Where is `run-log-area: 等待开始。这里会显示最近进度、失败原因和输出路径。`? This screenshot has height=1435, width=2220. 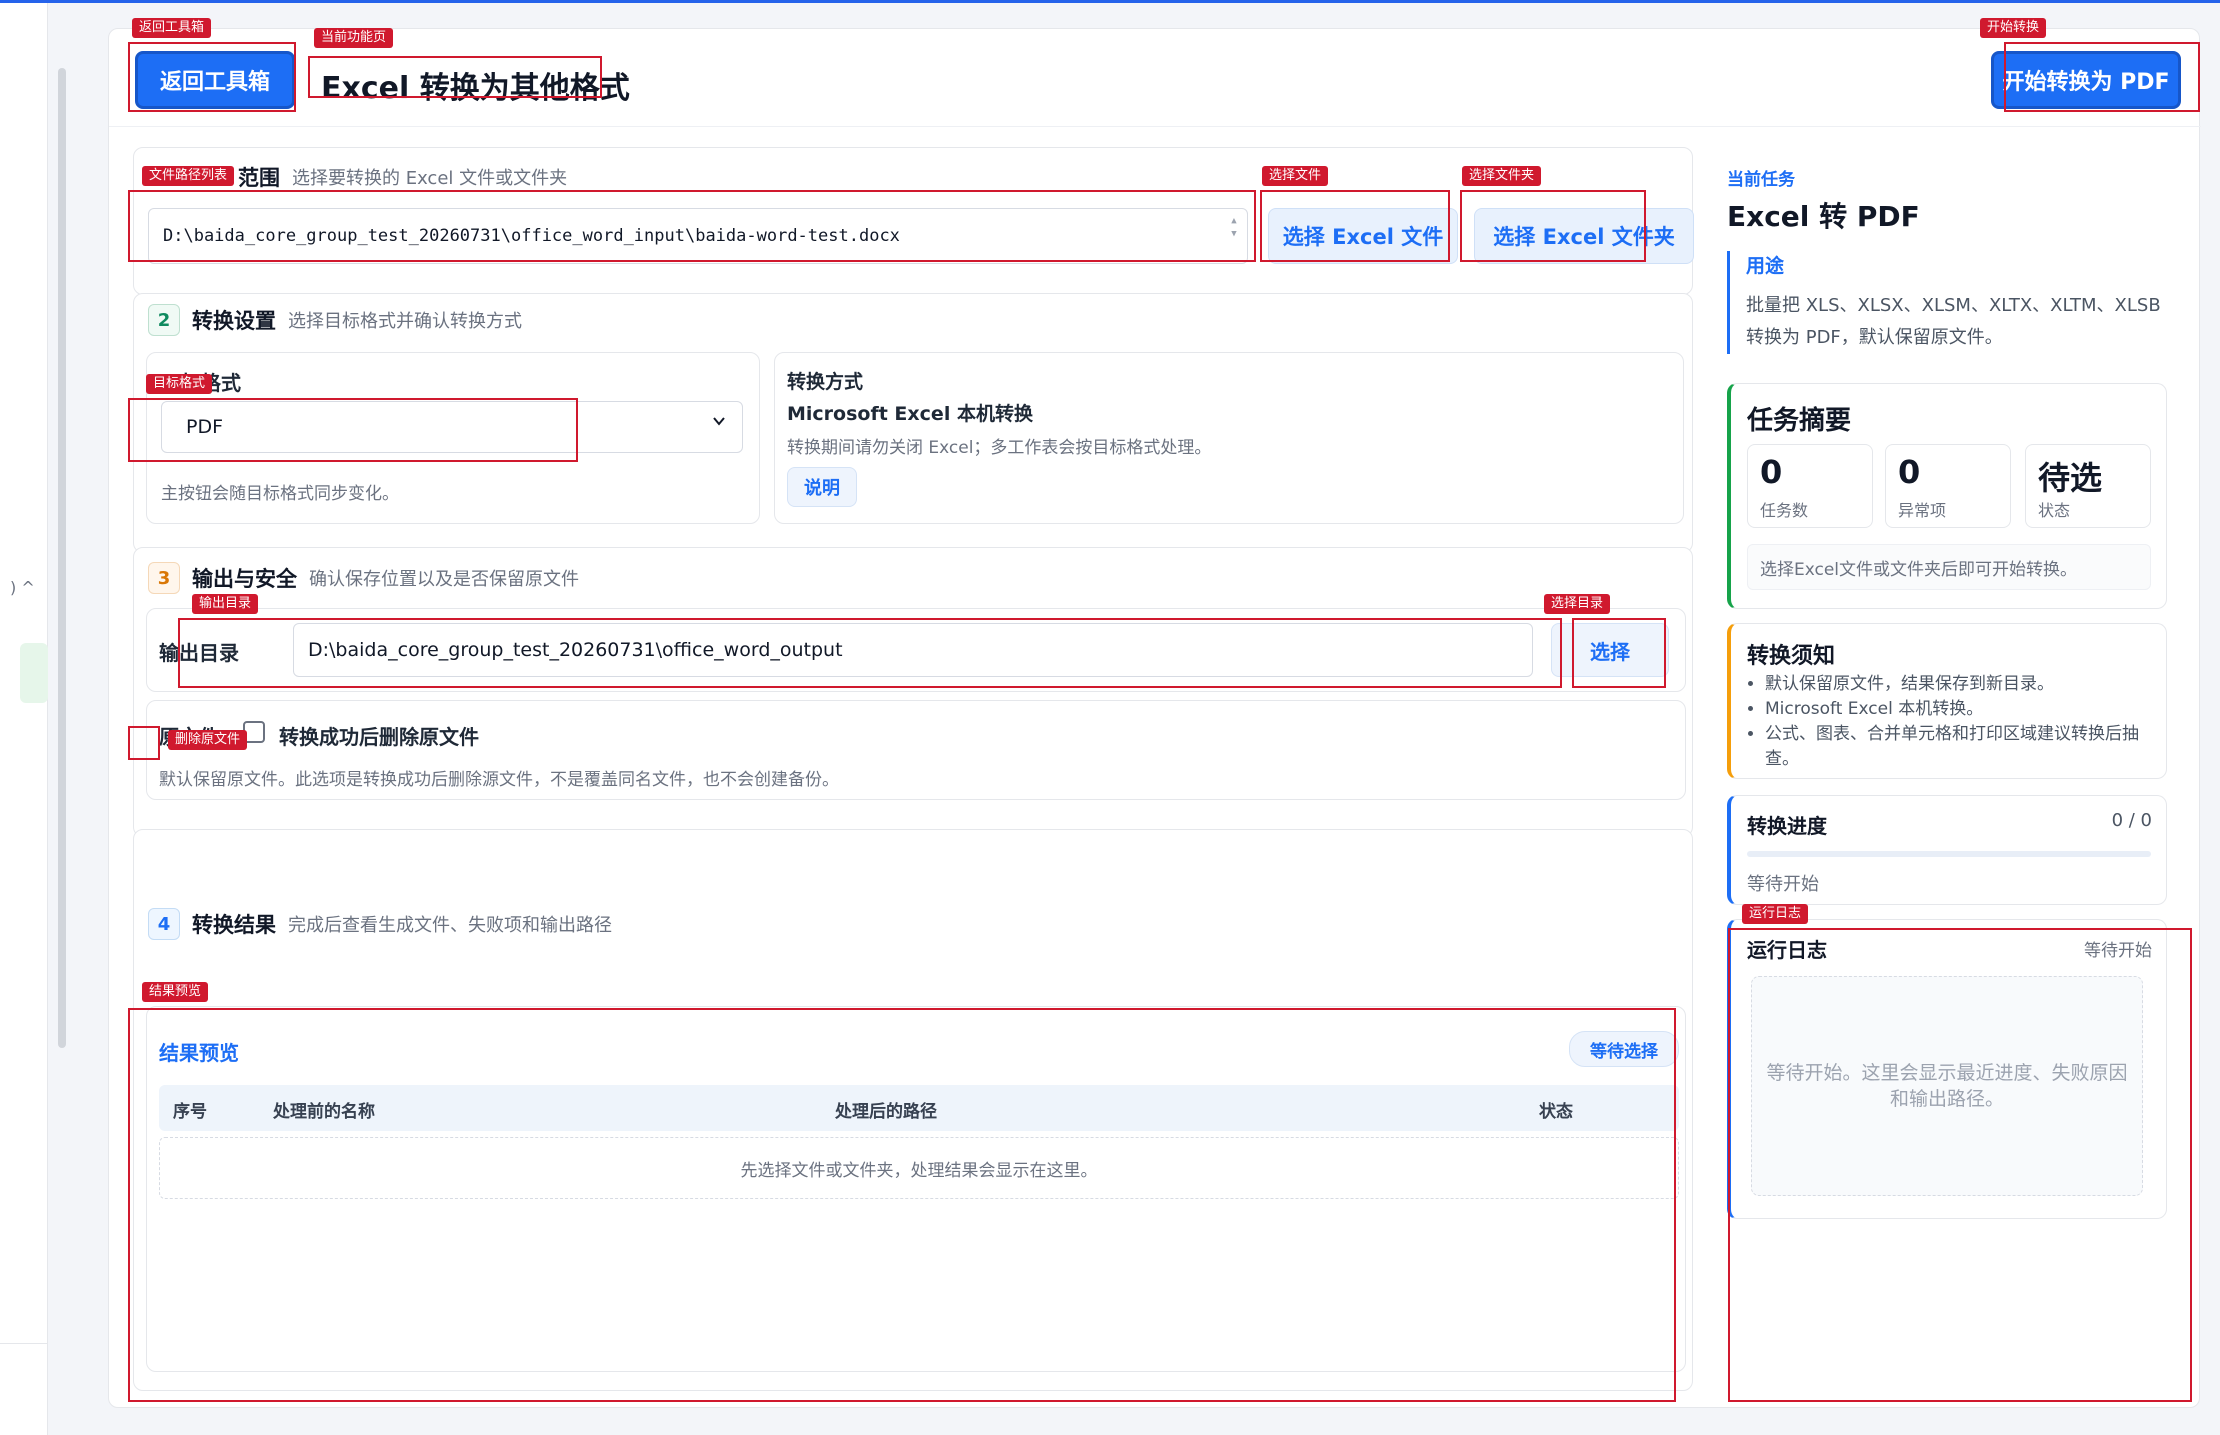
run-log-area: 等待开始。这里会显示最近进度、失败原因和输出路径。 is located at coordinates (1947, 1086).